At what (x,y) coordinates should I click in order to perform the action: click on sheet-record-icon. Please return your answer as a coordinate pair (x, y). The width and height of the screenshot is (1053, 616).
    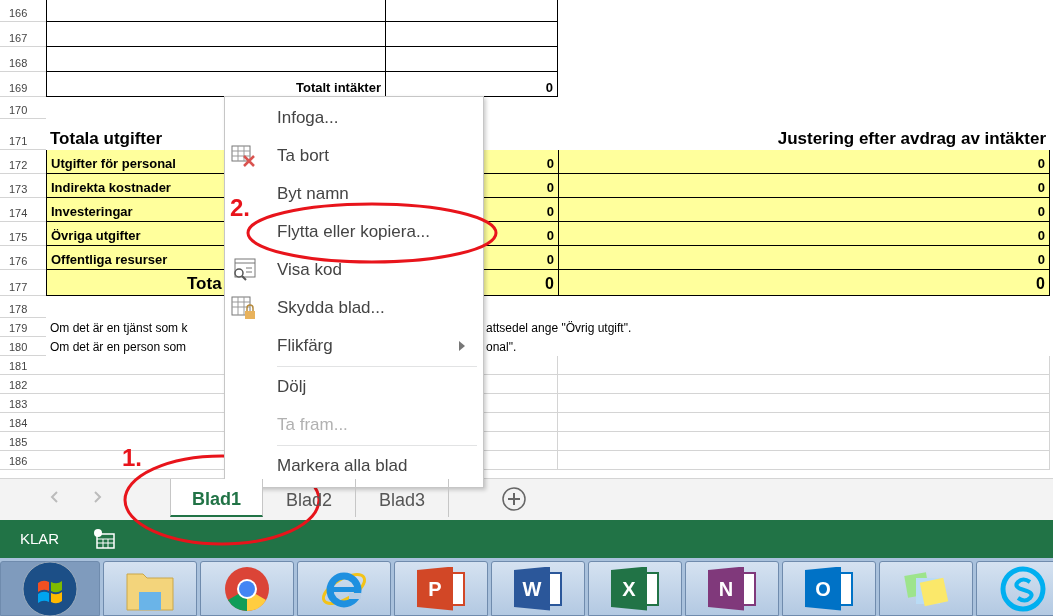
    Looking at the image, I should click on (104, 539).